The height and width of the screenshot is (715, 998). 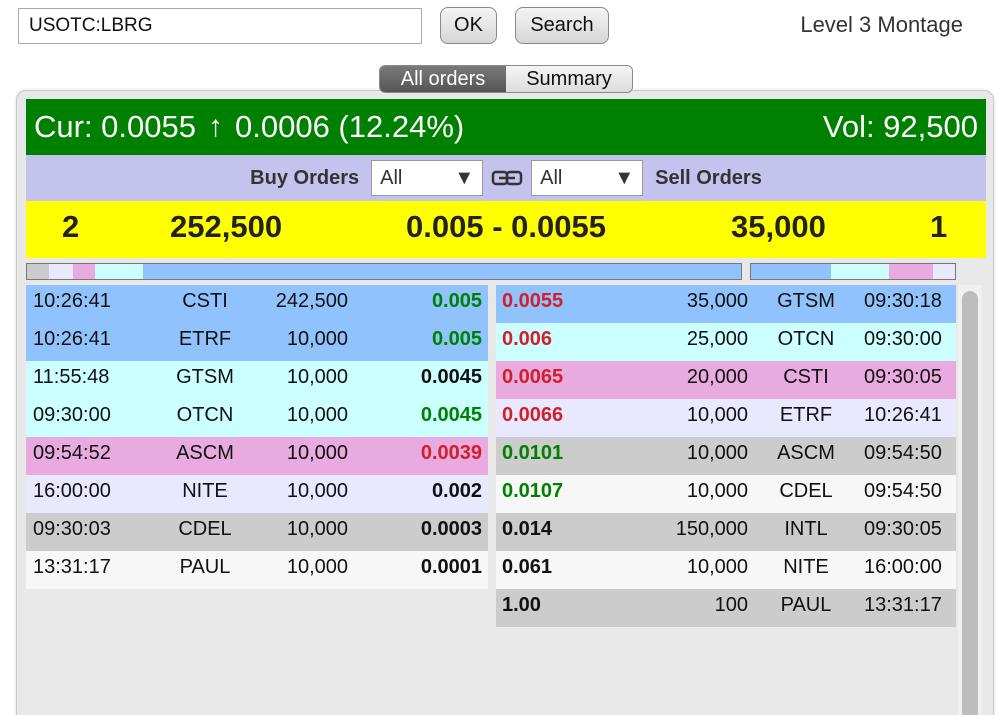 I want to click on order-price: 0.014, so click(x=527, y=529).